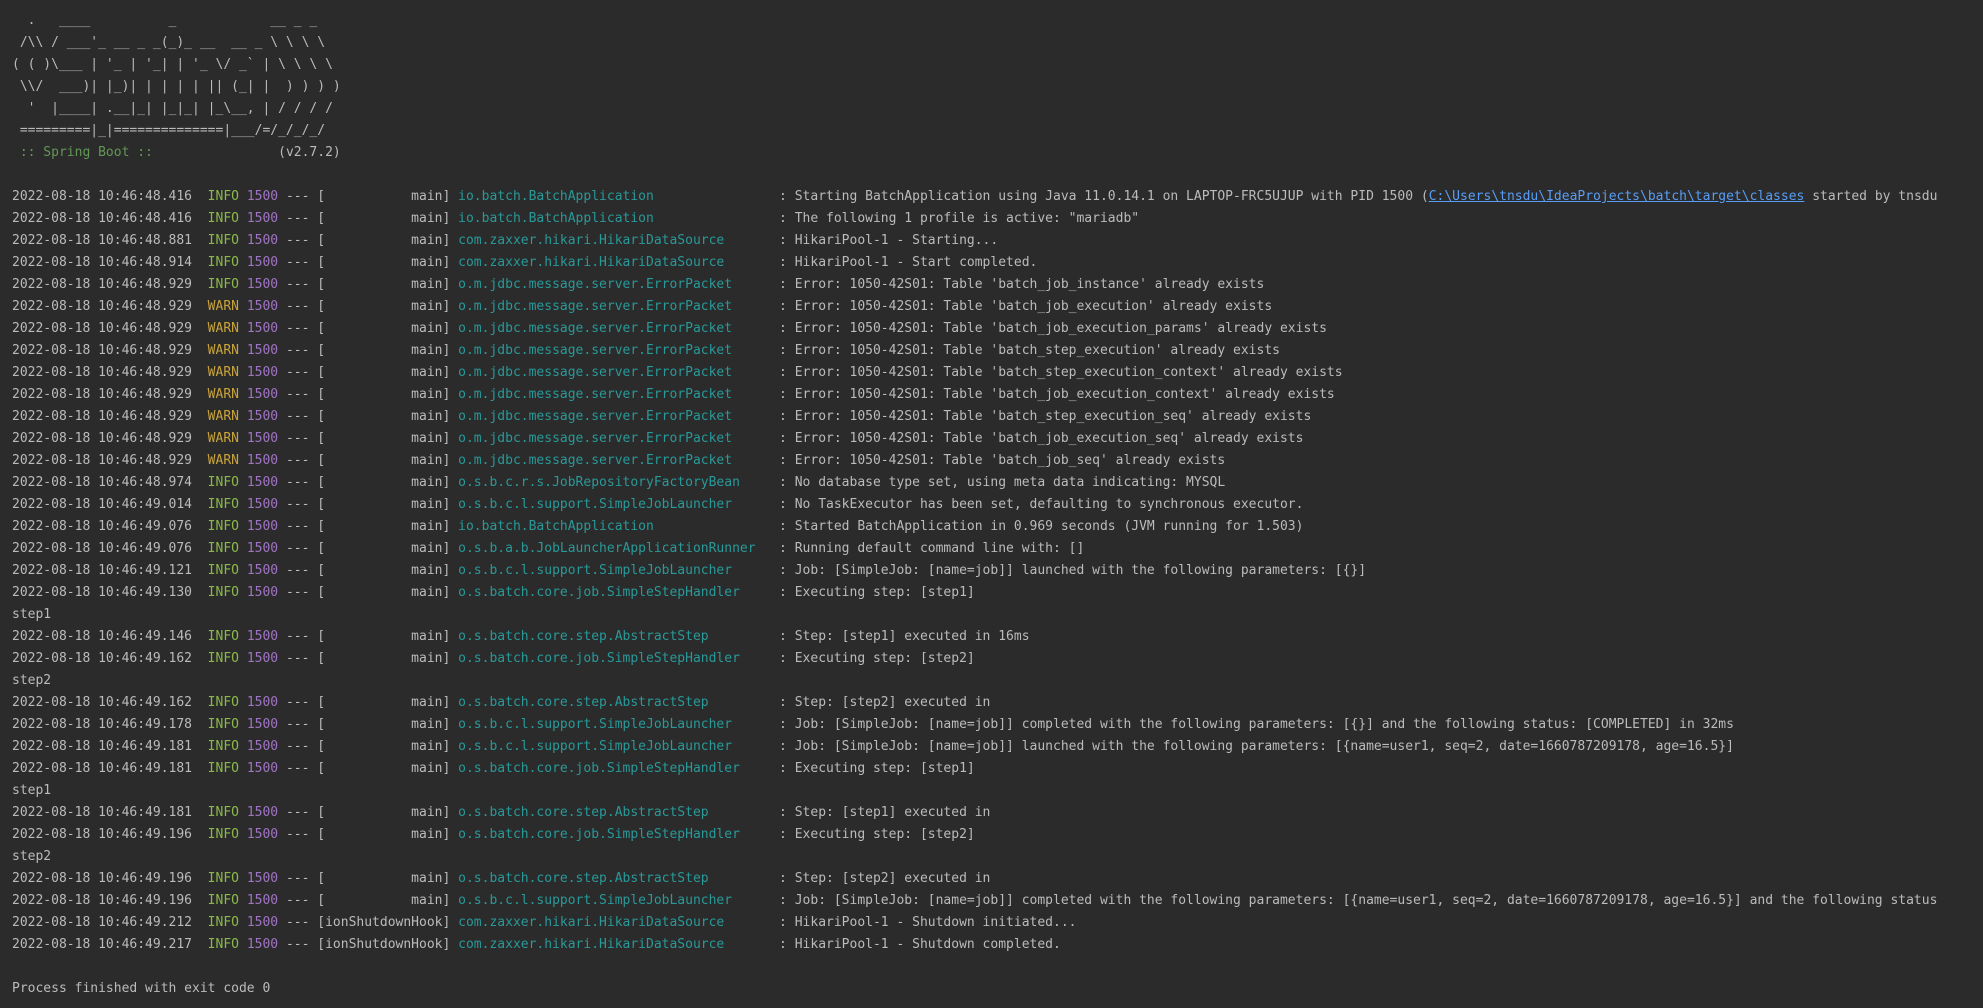 The image size is (1983, 1008). I want to click on log-timestamp: 2022-08-18 10:46:49.217, so click(102, 944).